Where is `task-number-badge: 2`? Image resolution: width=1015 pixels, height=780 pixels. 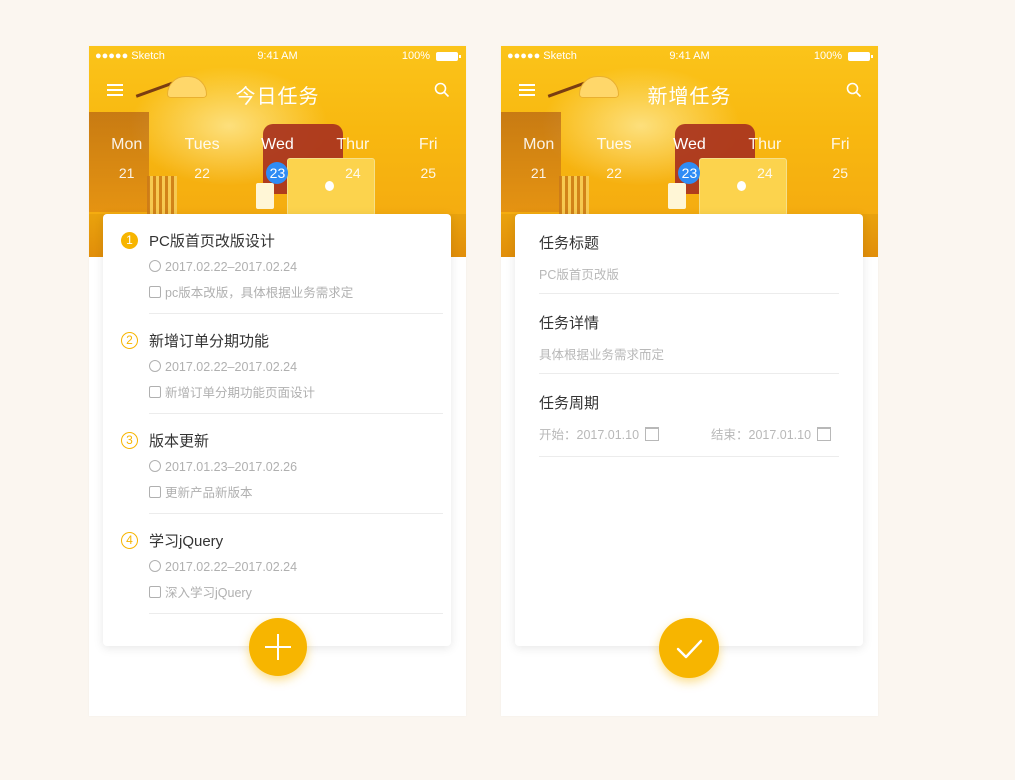 task-number-badge: 2 is located at coordinates (129, 340).